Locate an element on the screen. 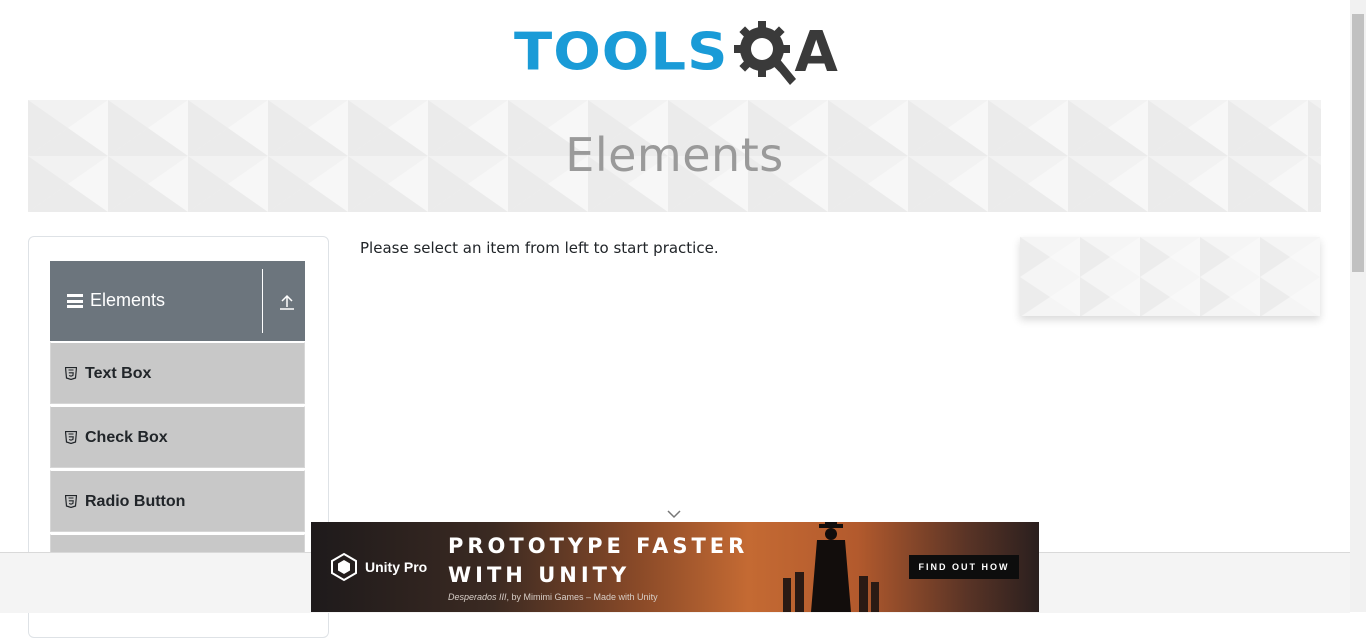 The width and height of the screenshot is (1366, 638). ad-headline-line1: PROTOTYPE FASTER is located at coordinates (598, 546).